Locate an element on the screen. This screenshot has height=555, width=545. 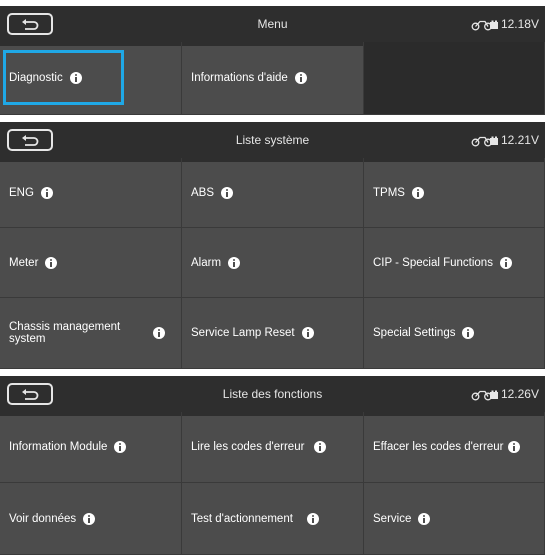
system-item-label: Meter is located at coordinates (24, 262).